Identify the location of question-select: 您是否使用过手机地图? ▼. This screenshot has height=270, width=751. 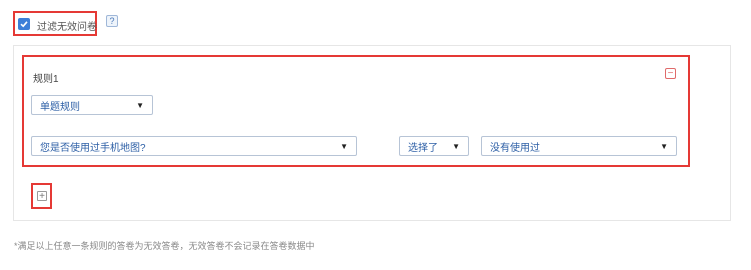
(194, 146).